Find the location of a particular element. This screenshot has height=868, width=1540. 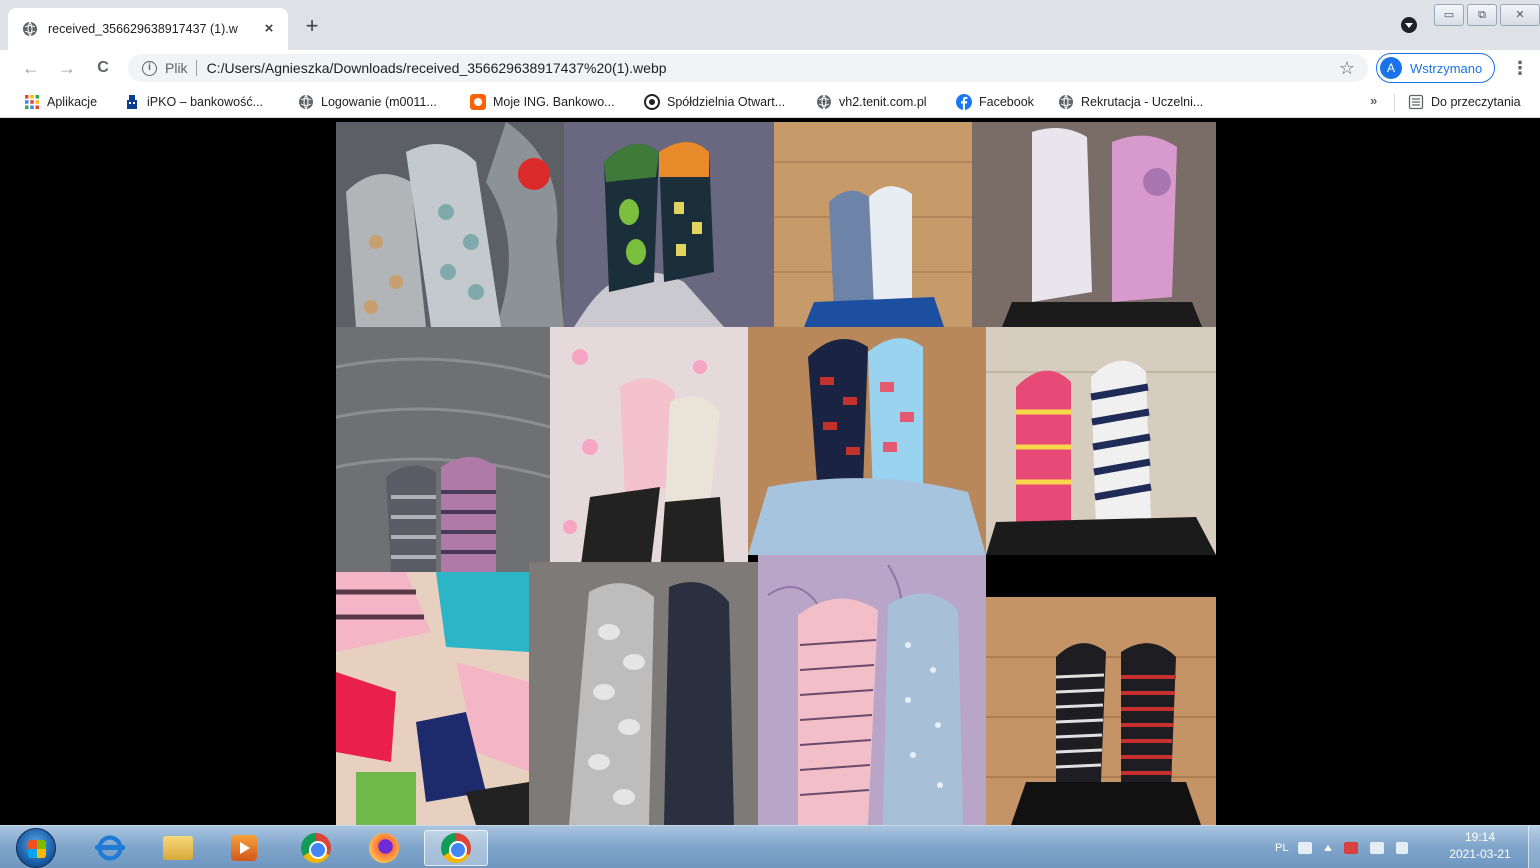

photo-pink-face-socks is located at coordinates (649, 449).